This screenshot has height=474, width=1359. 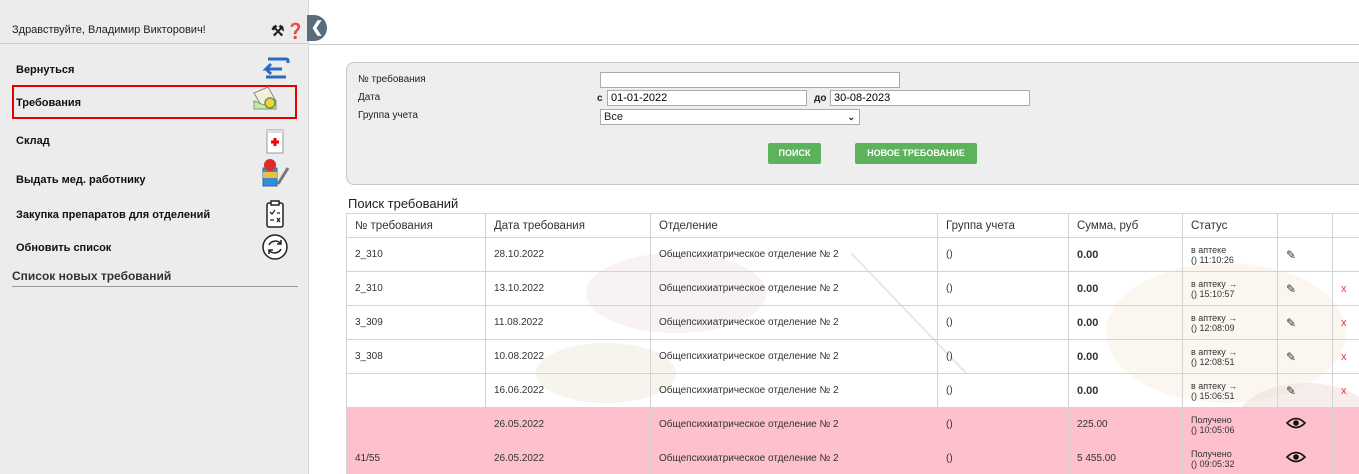 What do you see at coordinates (568, 225) in the screenshot?
I see `col-header-date: Дата требования` at bounding box center [568, 225].